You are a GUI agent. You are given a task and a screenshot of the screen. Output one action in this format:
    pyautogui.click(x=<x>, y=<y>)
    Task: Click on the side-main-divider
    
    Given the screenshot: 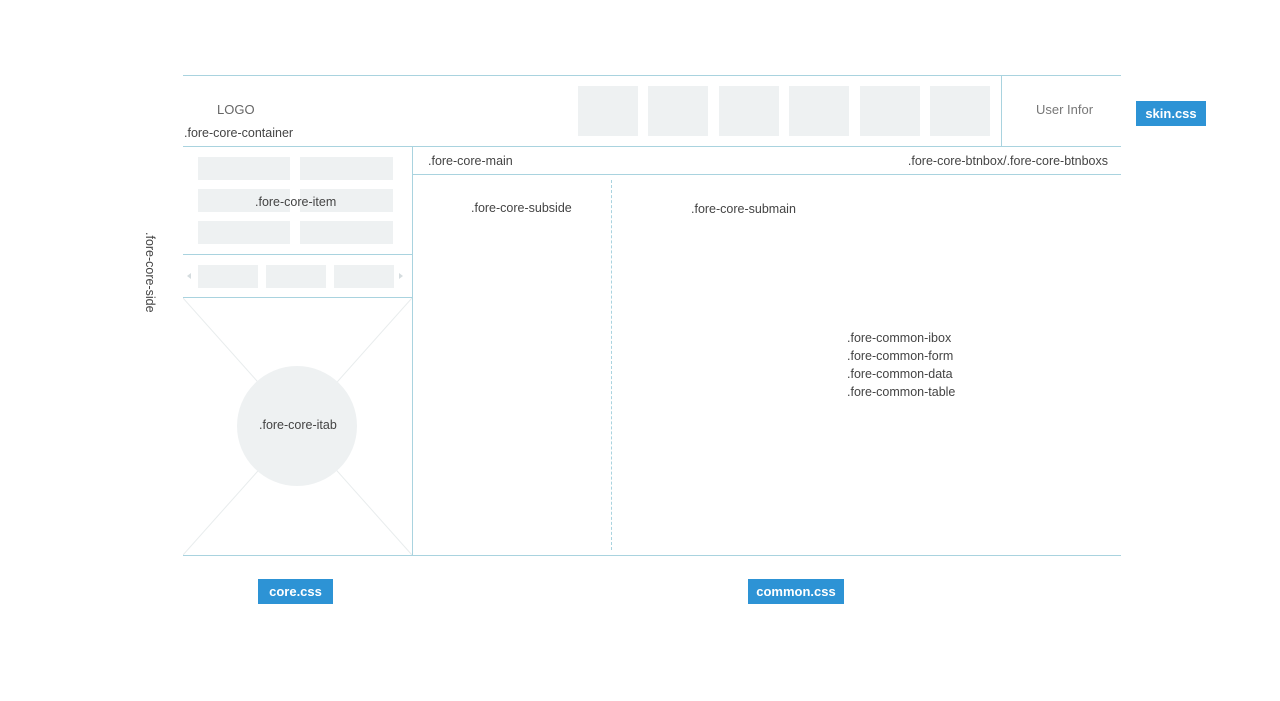 What is the action you would take?
    pyautogui.click(x=412, y=351)
    